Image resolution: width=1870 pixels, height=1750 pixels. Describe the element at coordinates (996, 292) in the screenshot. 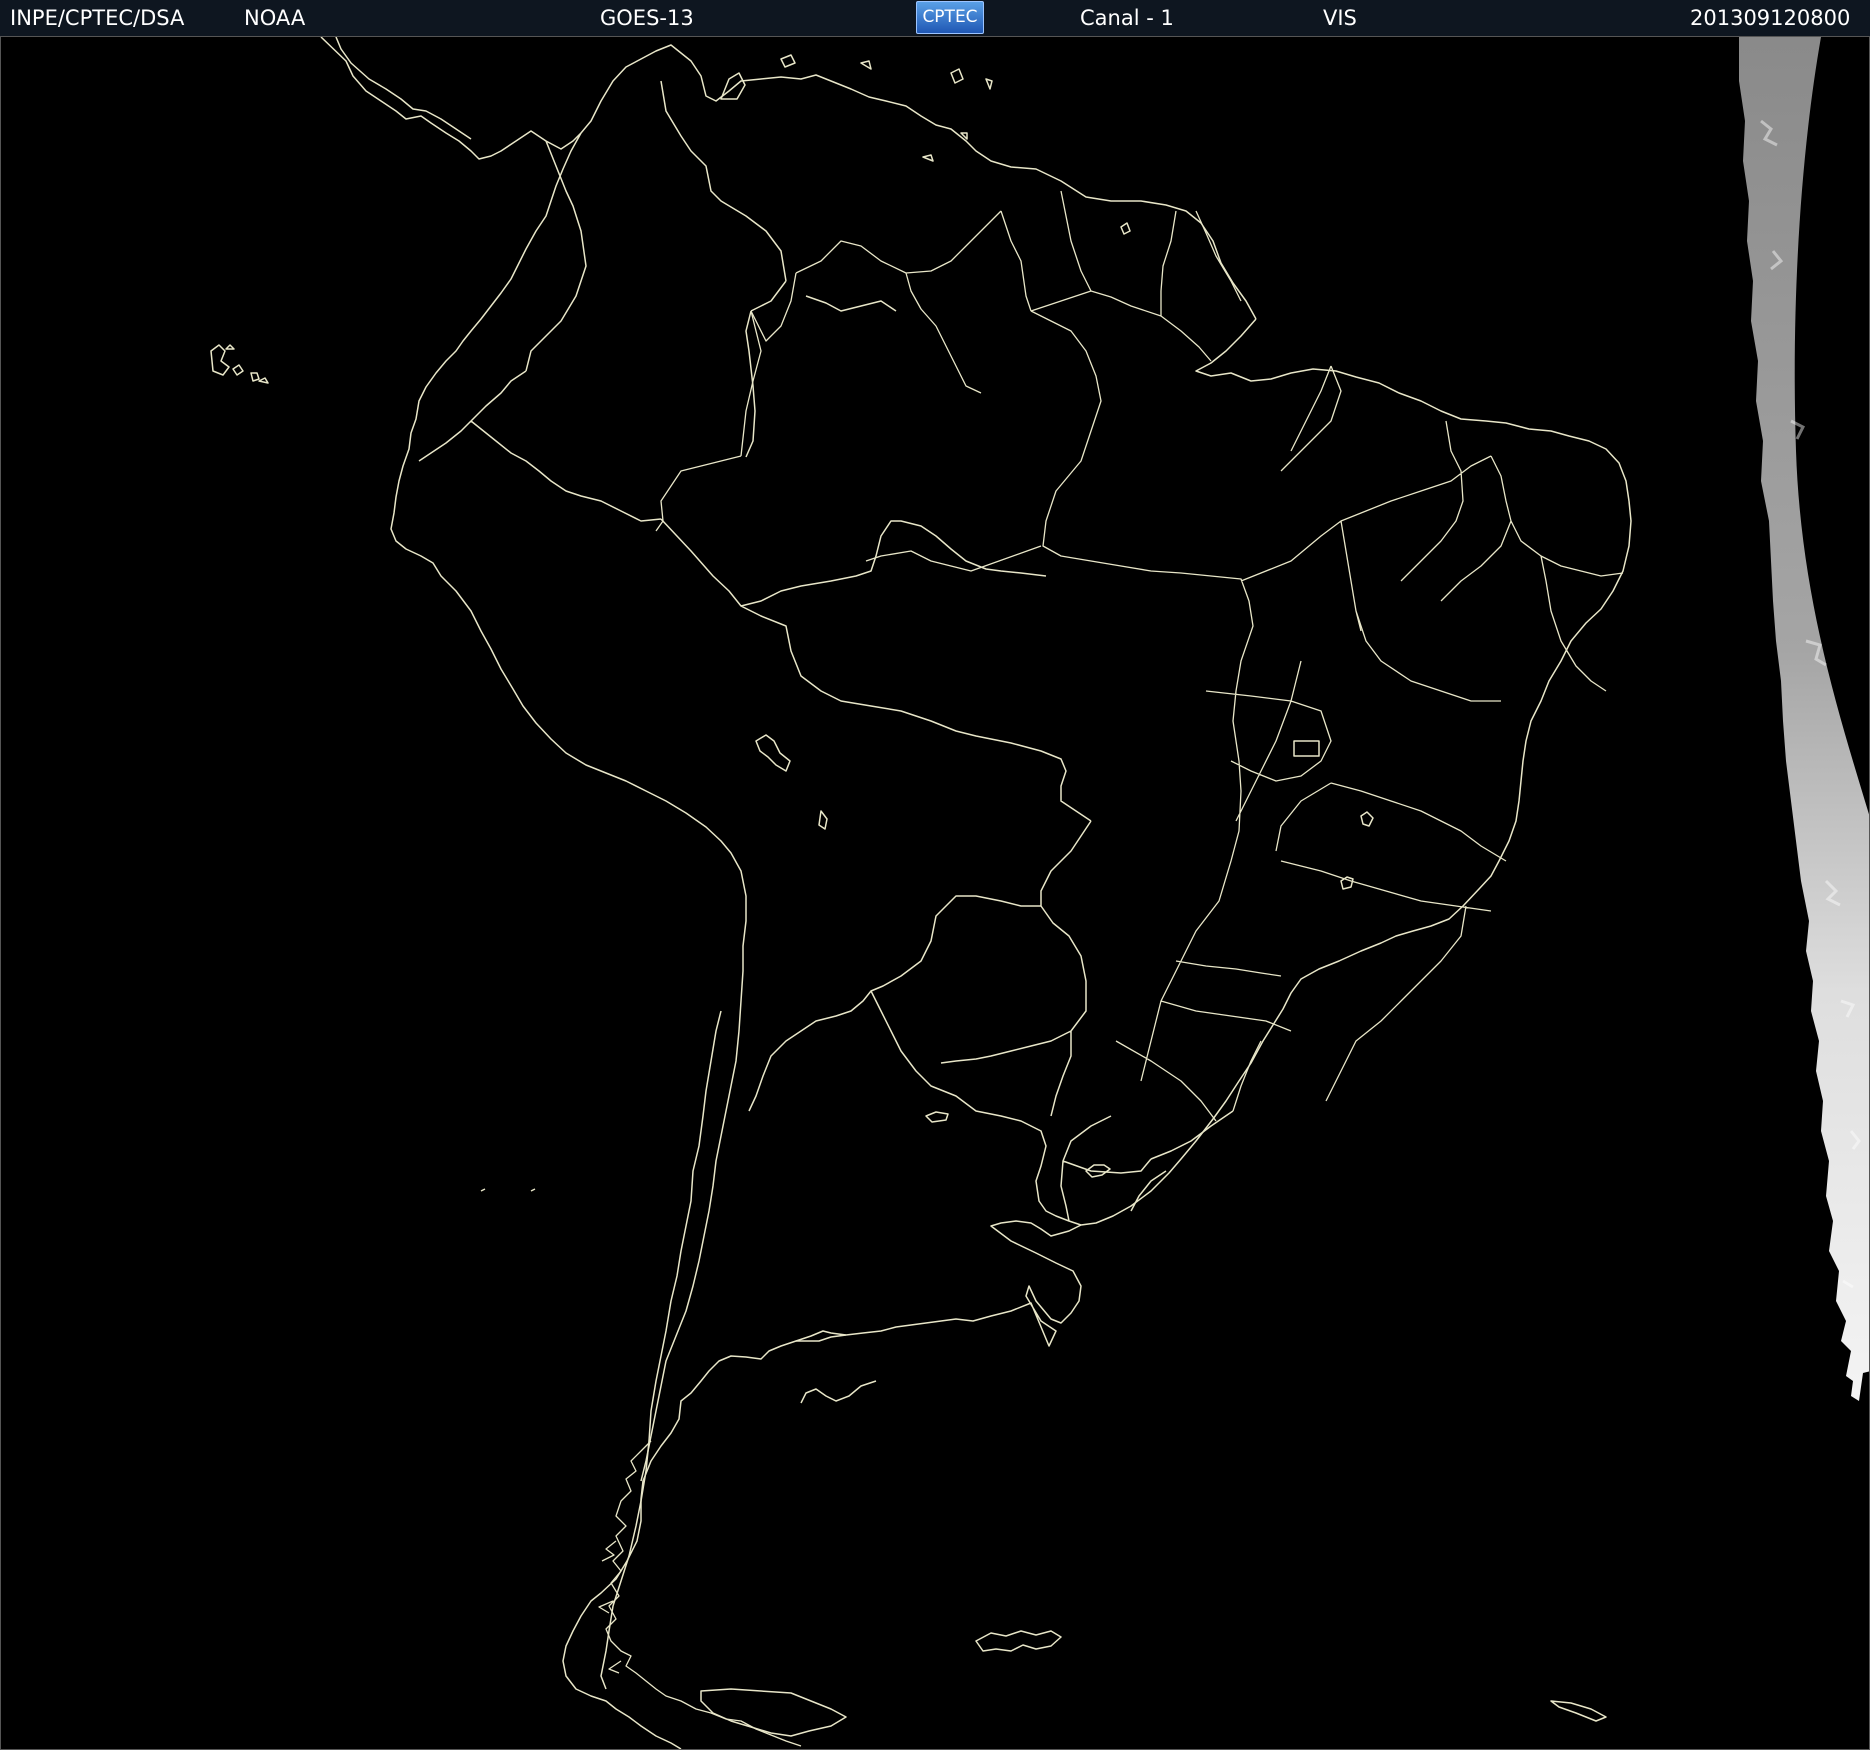

I see `brazil-north-lines` at that location.